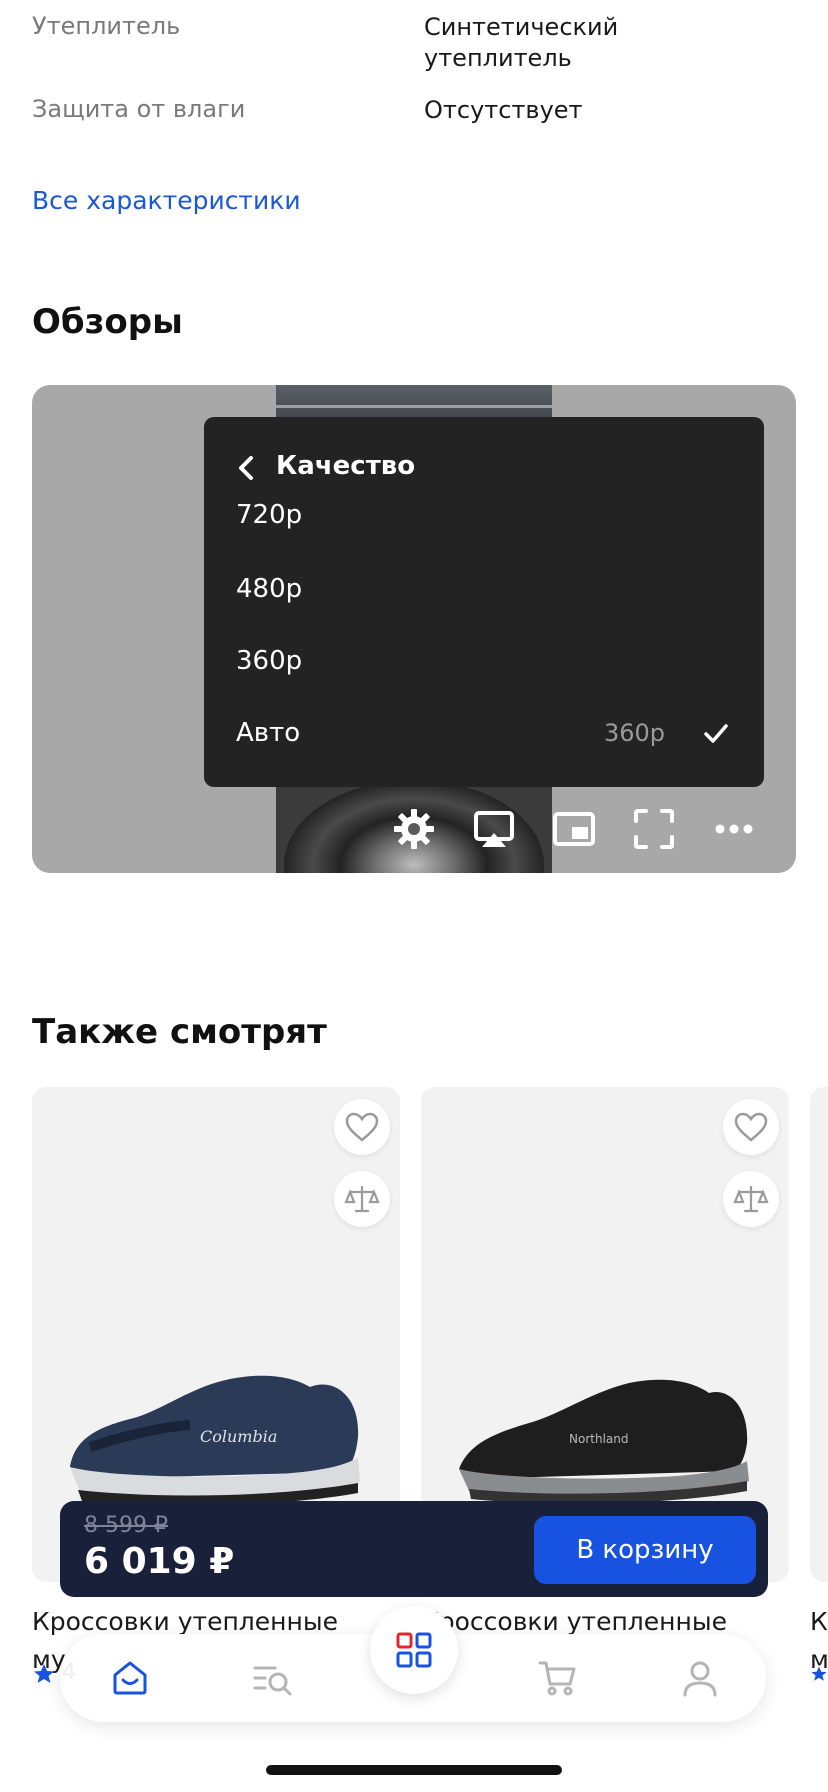  What do you see at coordinates (246, 468) in the screenshot?
I see `chevron-left-icon` at bounding box center [246, 468].